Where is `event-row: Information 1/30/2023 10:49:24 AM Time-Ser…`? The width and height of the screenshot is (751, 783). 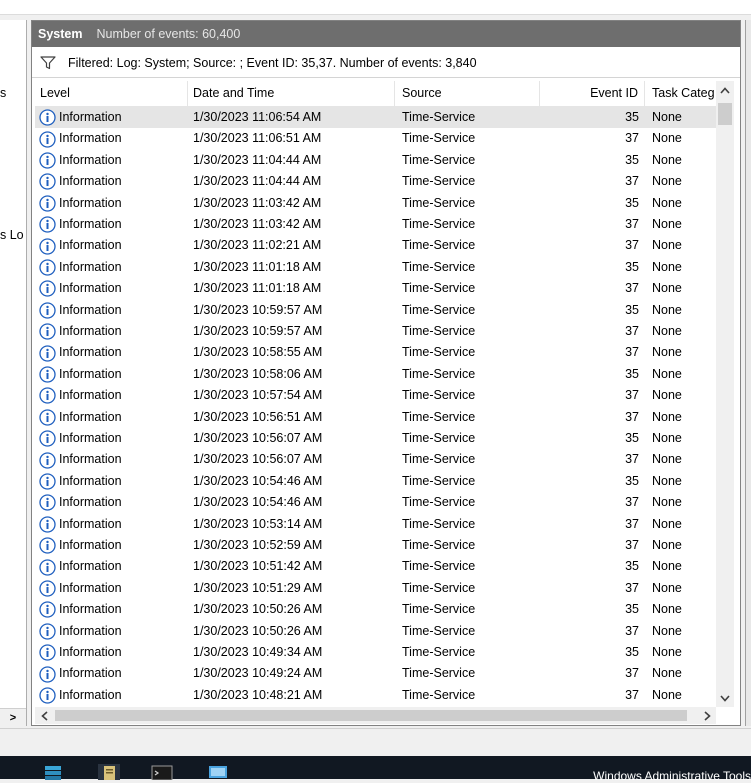 event-row: Information 1/30/2023 10:49:24 AM Time-Ser… is located at coordinates (375, 673).